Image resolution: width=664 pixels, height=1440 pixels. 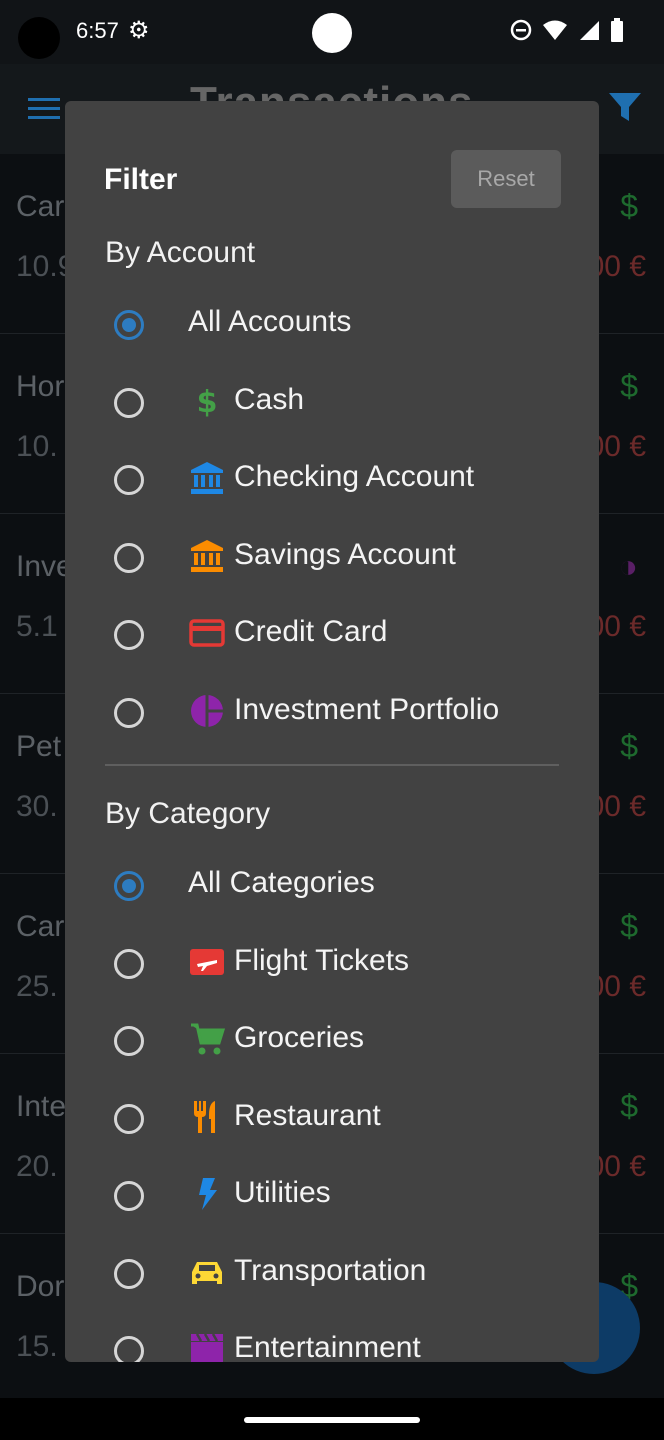 What do you see at coordinates (281, 882) in the screenshot?
I see `option-label: All Categories` at bounding box center [281, 882].